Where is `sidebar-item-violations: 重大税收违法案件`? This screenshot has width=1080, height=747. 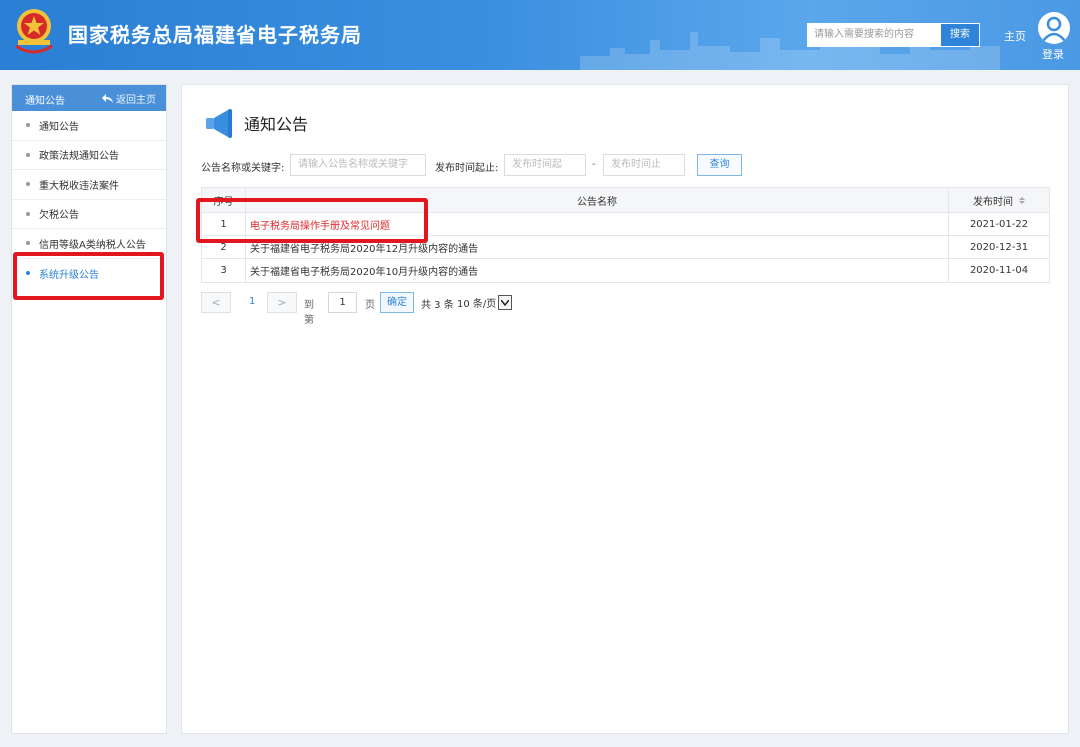
sidebar-item-violations: 重大税收违法案件 is located at coordinates (89, 185).